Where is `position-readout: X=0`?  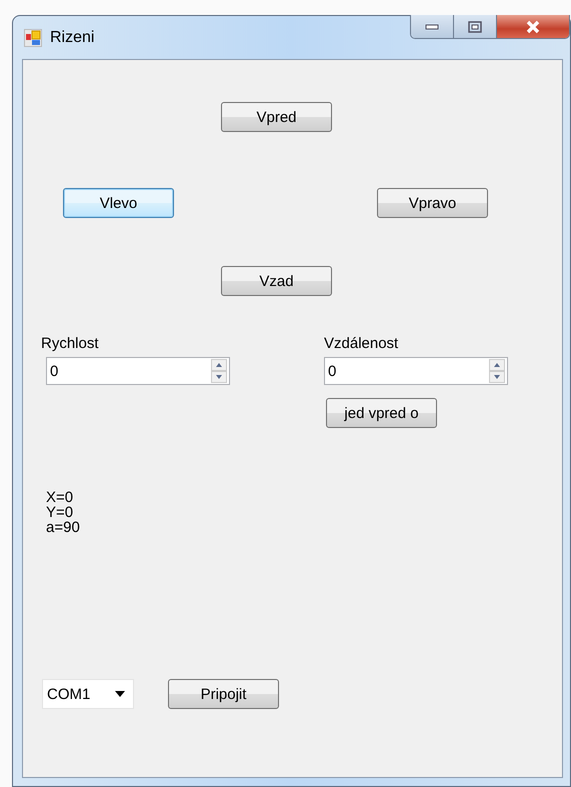 position-readout: X=0 is located at coordinates (60, 497).